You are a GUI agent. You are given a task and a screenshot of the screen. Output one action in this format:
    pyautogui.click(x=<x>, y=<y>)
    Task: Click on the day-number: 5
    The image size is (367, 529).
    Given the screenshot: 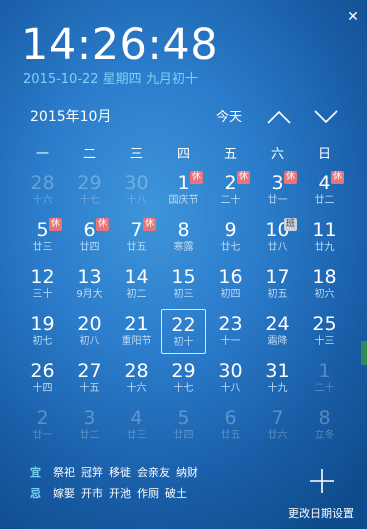 What is the action you would take?
    pyautogui.click(x=183, y=418)
    